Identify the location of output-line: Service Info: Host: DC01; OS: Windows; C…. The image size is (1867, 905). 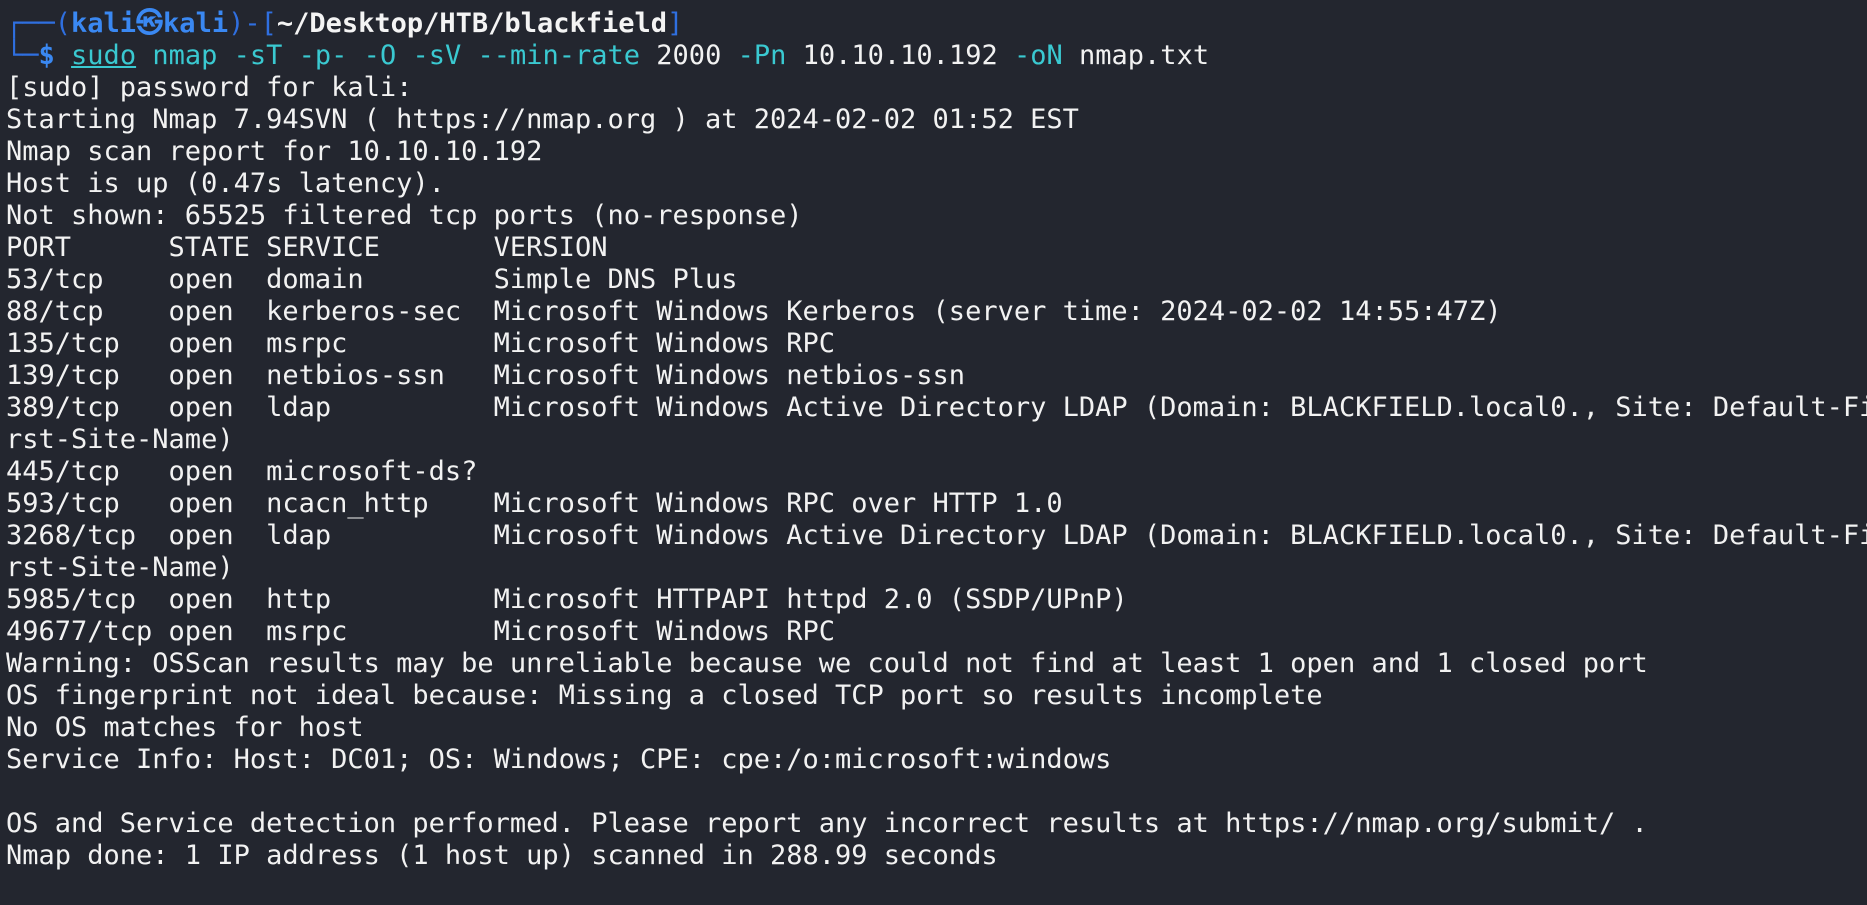
(559, 759).